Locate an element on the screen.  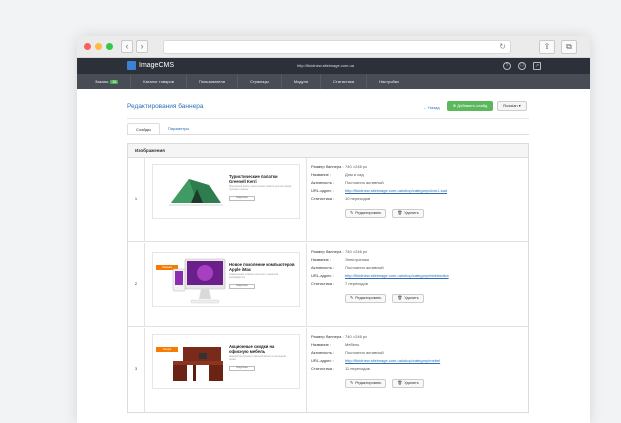
back-link: ← Назад is located at coordinates (431, 107).